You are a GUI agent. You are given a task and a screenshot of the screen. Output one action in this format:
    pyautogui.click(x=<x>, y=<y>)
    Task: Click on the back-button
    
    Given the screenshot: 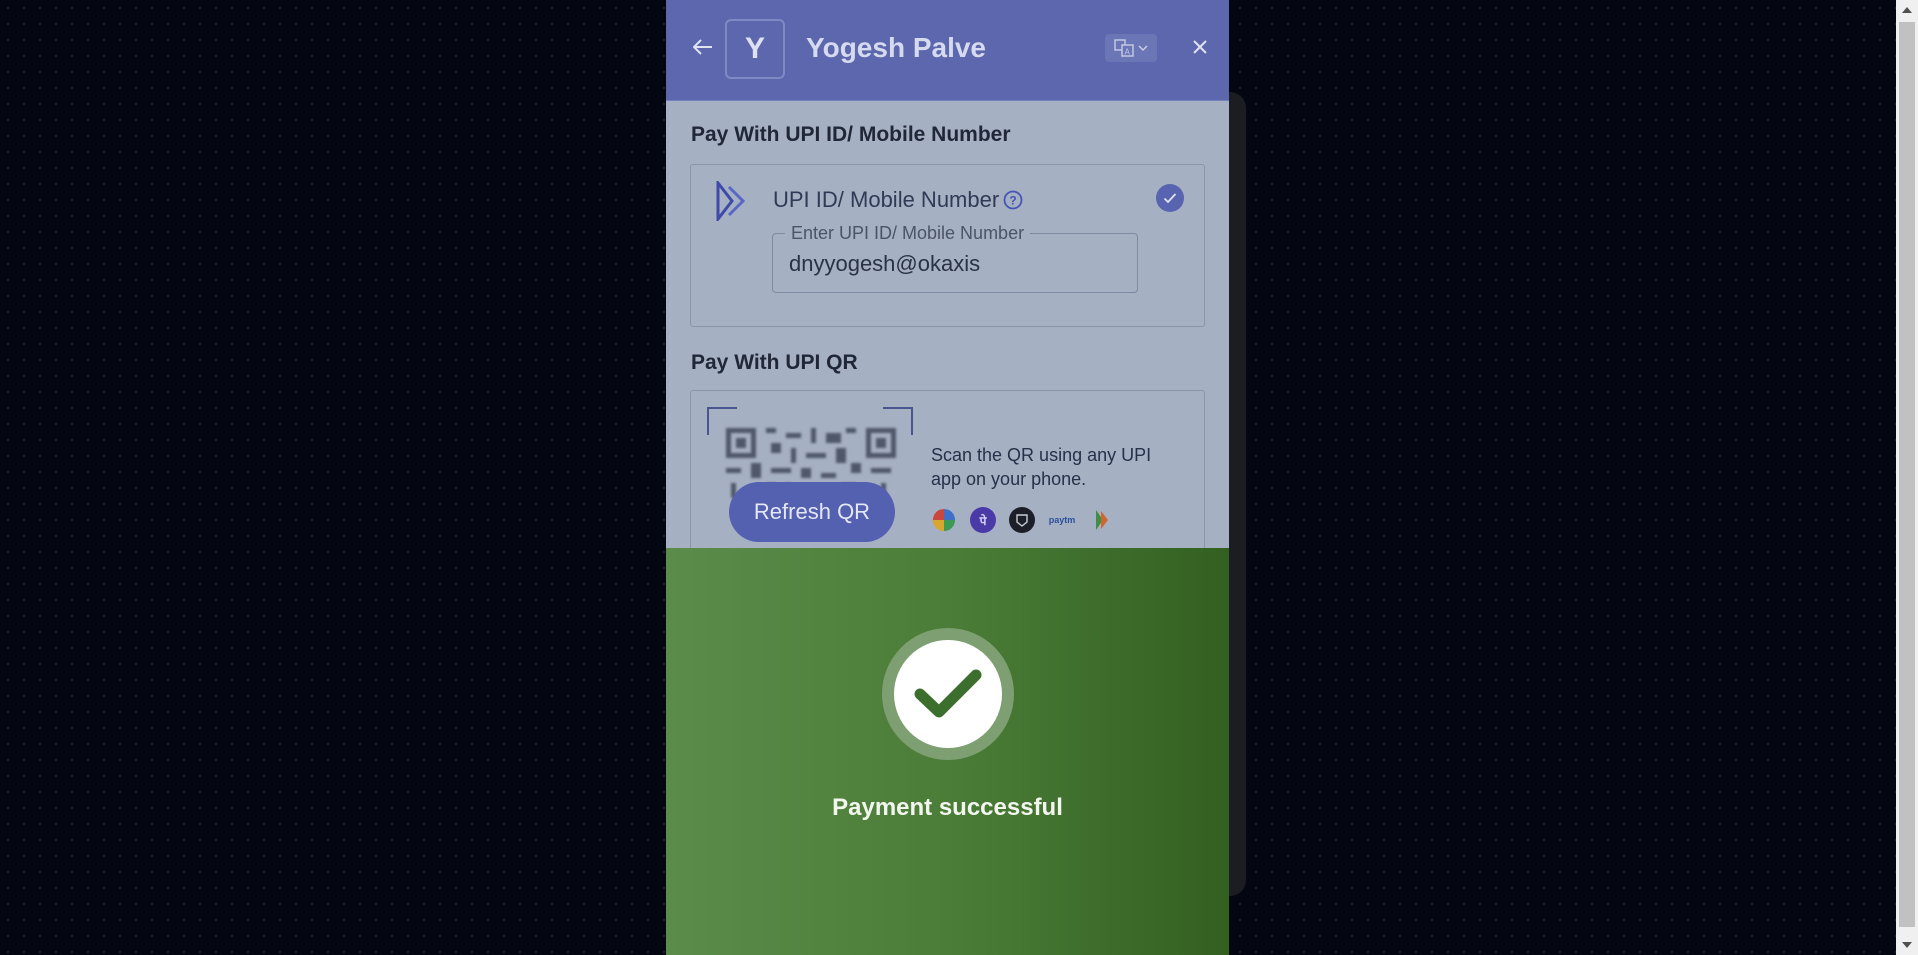 What is the action you would take?
    pyautogui.click(x=703, y=47)
    